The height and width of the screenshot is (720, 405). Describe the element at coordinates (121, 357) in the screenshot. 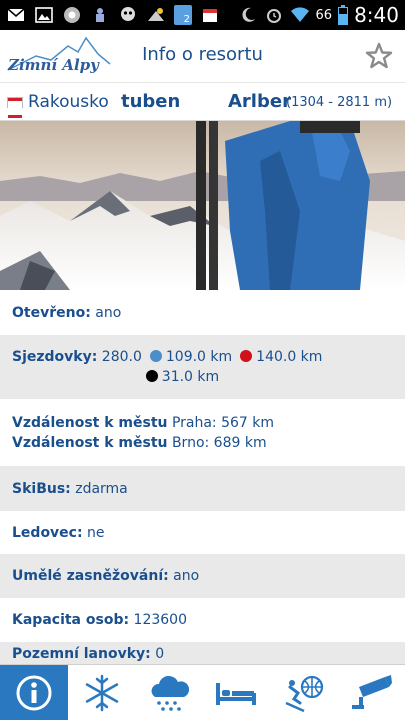

I see `slopes-total: 280.0` at that location.